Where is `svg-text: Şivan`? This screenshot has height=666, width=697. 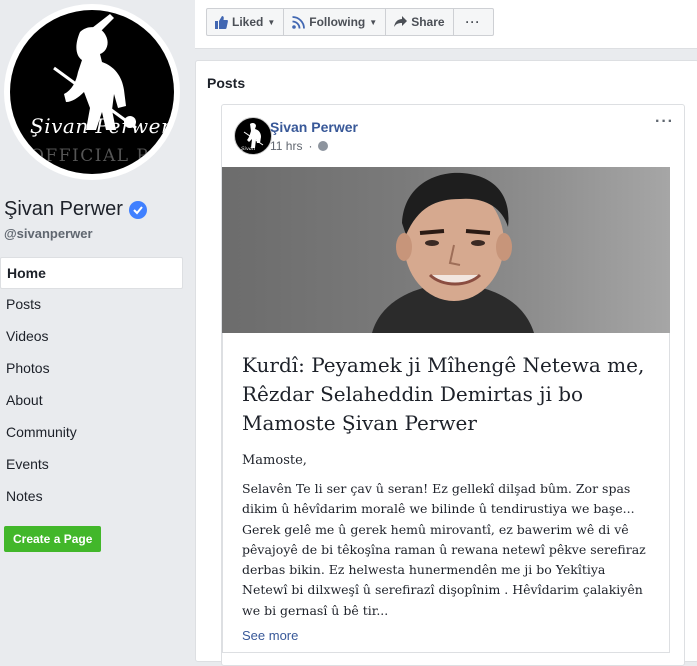
svg-text: Şivan is located at coordinates (248, 149).